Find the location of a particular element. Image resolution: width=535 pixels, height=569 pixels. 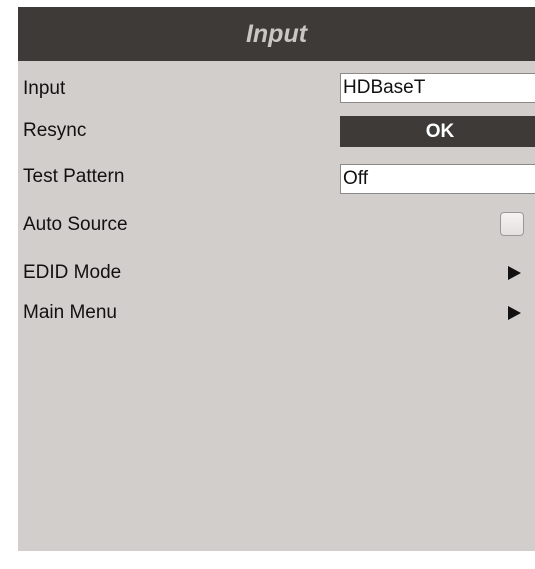

resync-label: Resync is located at coordinates (55, 130).